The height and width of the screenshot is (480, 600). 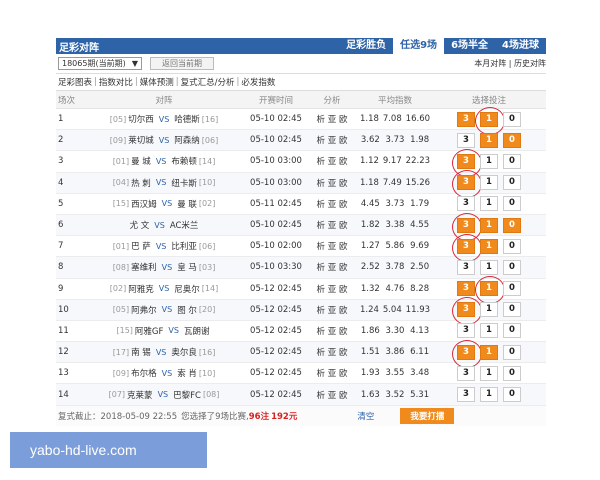 I want to click on away-team: AC米兰, so click(x=184, y=225).